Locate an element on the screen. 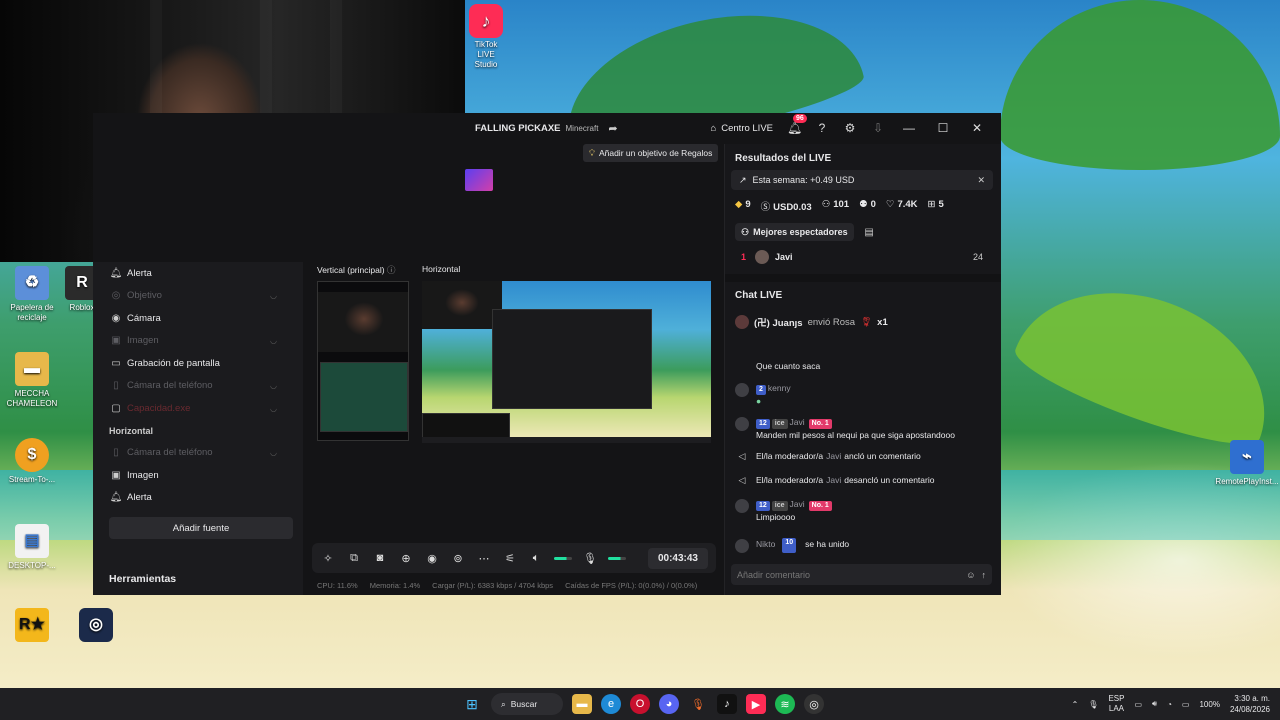 Image resolution: width=1280 pixels, height=720 pixels. minimize-button: — is located at coordinates (909, 128).